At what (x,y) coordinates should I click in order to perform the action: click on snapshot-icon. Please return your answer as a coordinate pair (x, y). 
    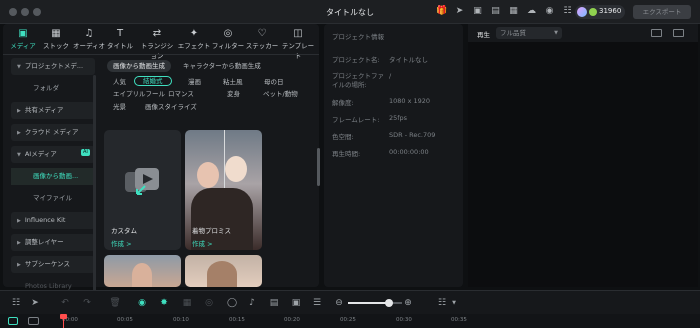
    Looking at the image, I should click on (656, 33).